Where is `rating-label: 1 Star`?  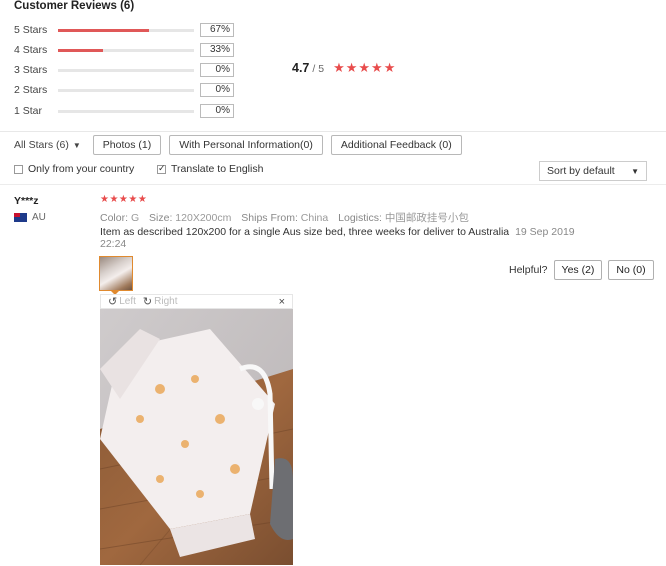 rating-label: 1 Star is located at coordinates (28, 111).